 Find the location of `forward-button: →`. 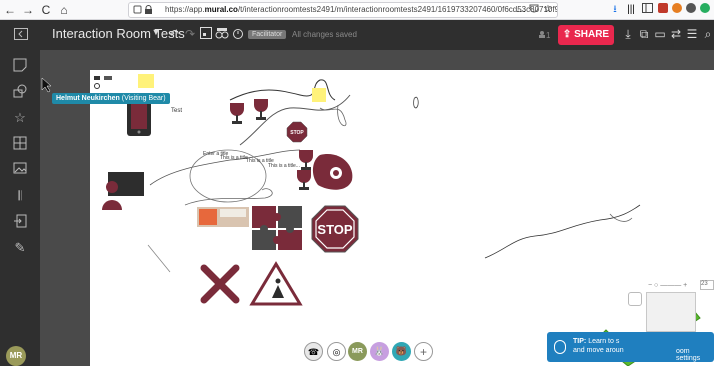

forward-button: → is located at coordinates (28, 10).